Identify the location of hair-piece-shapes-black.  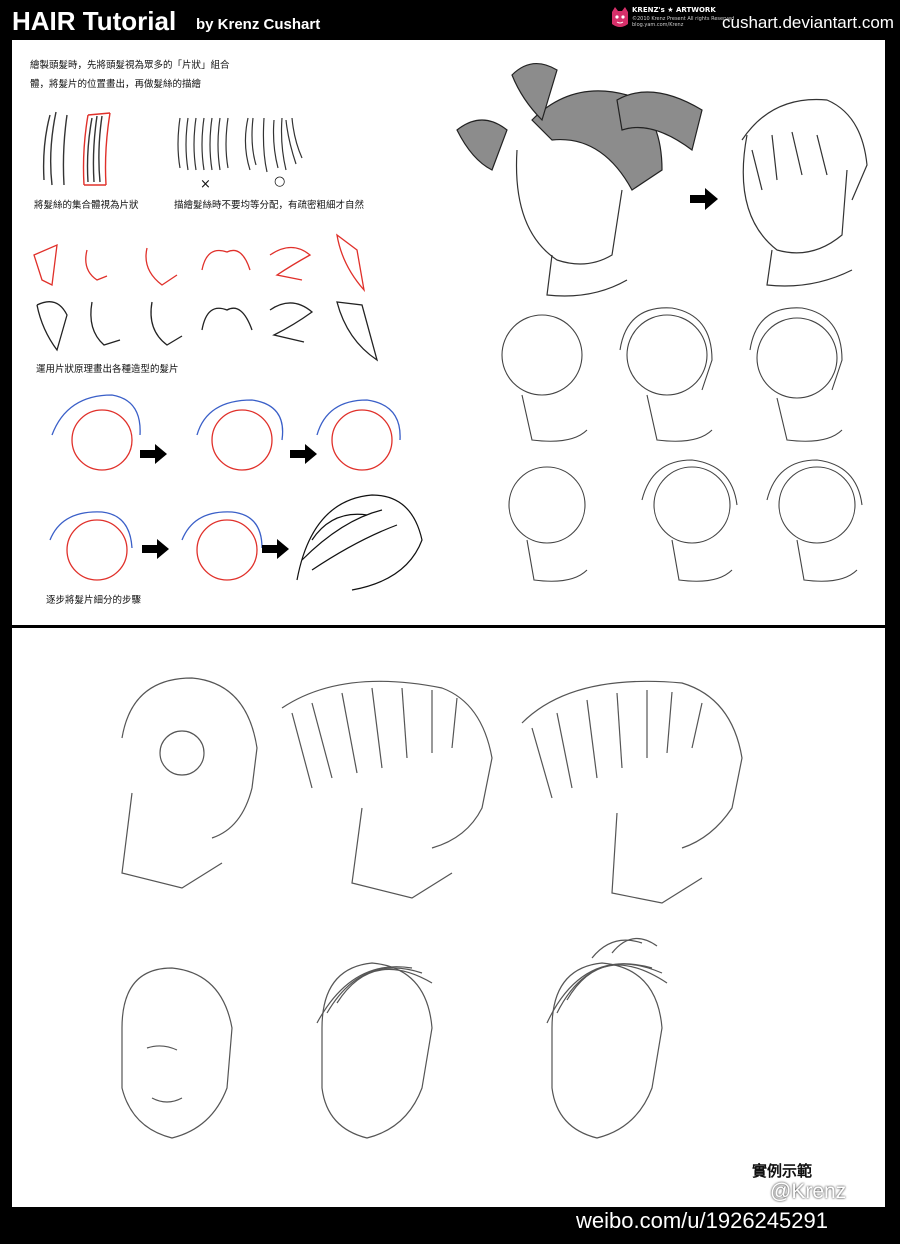
(207, 331).